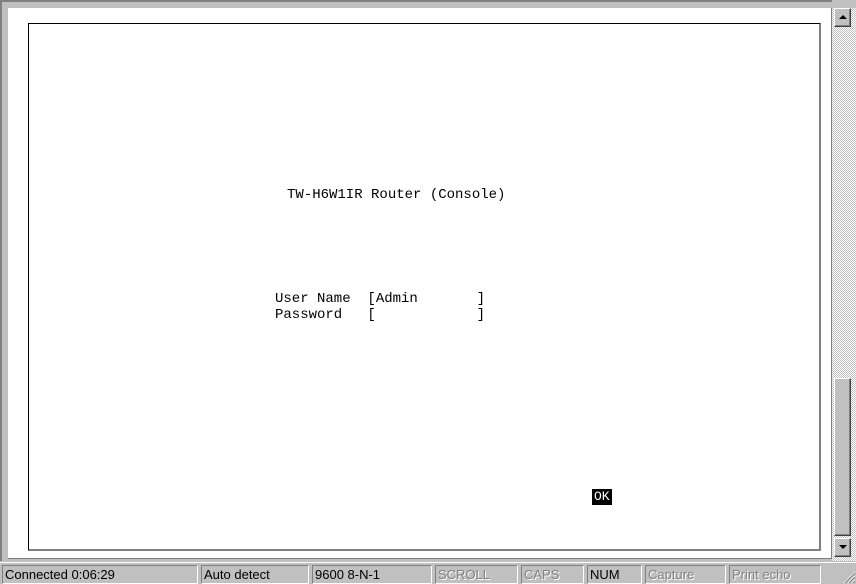 This screenshot has width=856, height=584. Describe the element at coordinates (372, 574) in the screenshot. I see `status-port: 9600 8-N-1` at that location.